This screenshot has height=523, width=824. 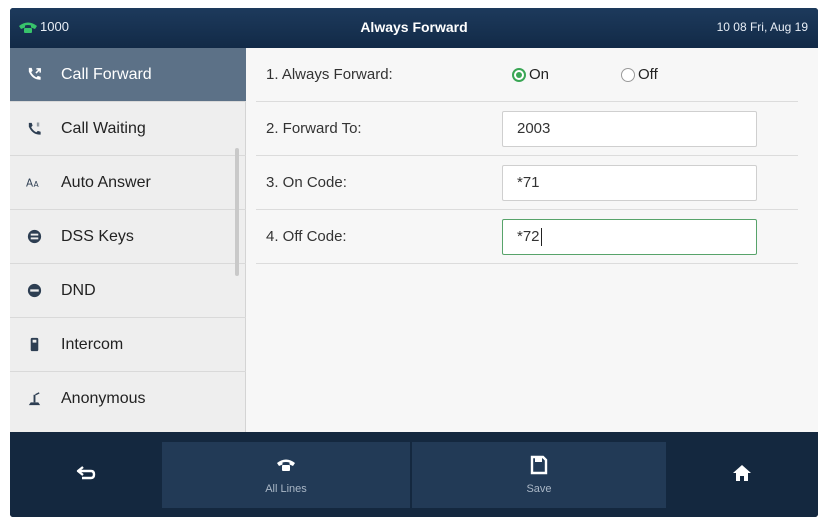 What do you see at coordinates (92, 344) in the screenshot?
I see `sidebar-item-label: Intercom` at bounding box center [92, 344].